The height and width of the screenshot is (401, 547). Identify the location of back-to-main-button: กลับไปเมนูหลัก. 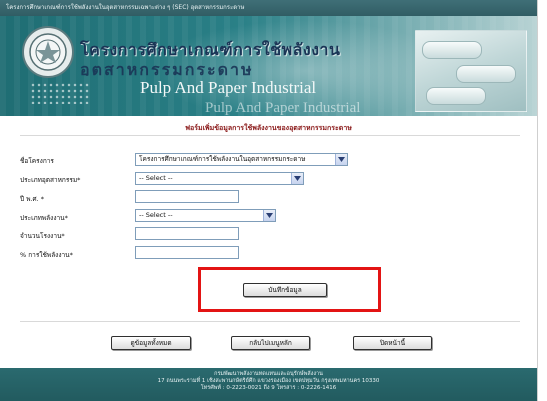
(270, 343).